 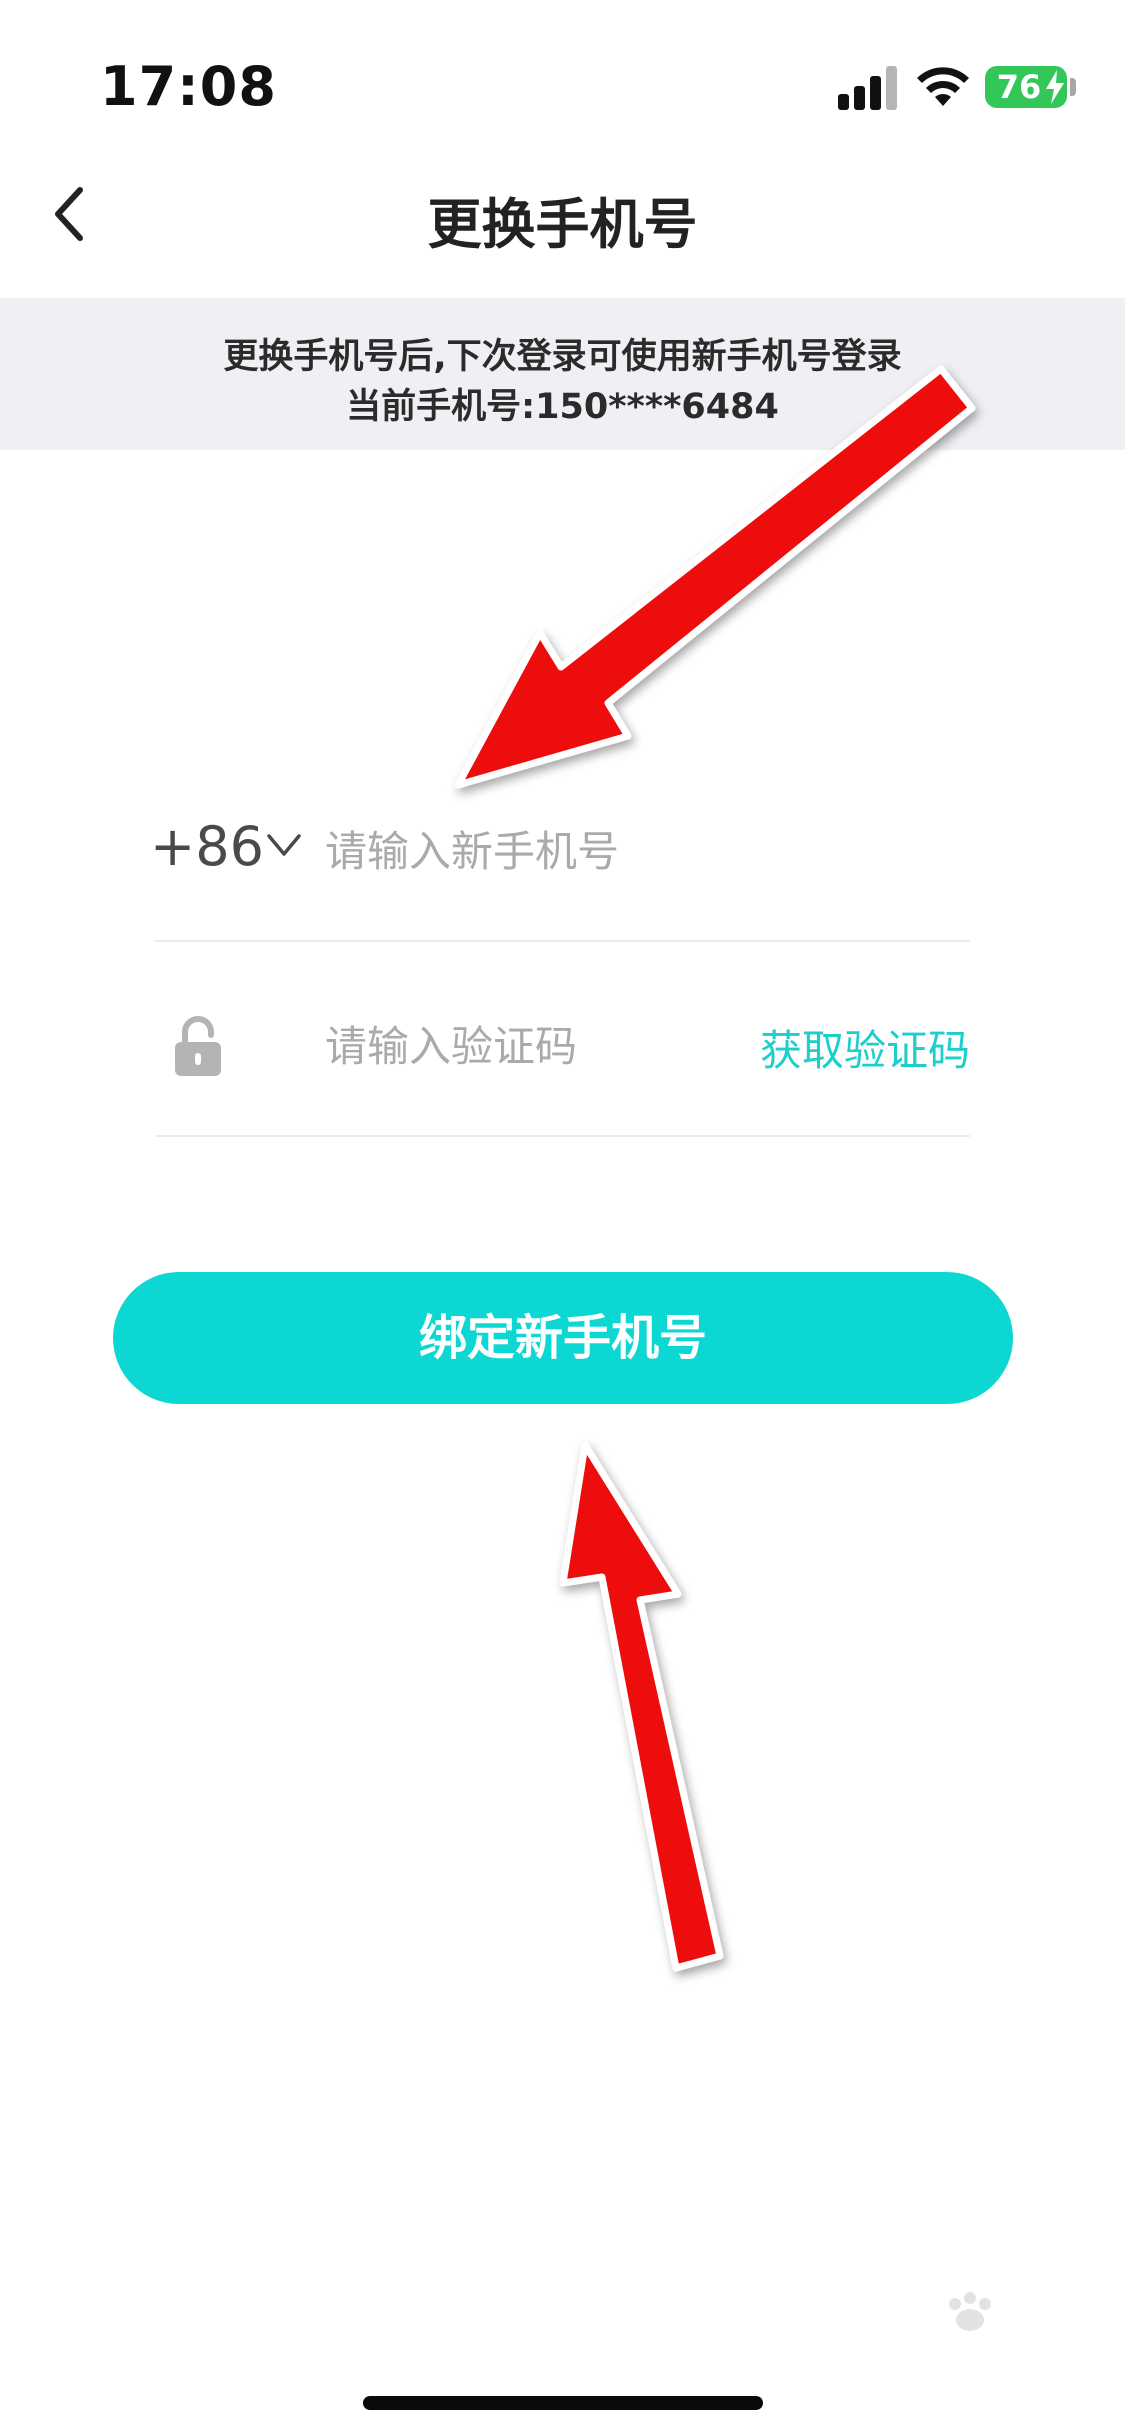 What do you see at coordinates (625, 851) in the screenshot?
I see `new-phone-input` at bounding box center [625, 851].